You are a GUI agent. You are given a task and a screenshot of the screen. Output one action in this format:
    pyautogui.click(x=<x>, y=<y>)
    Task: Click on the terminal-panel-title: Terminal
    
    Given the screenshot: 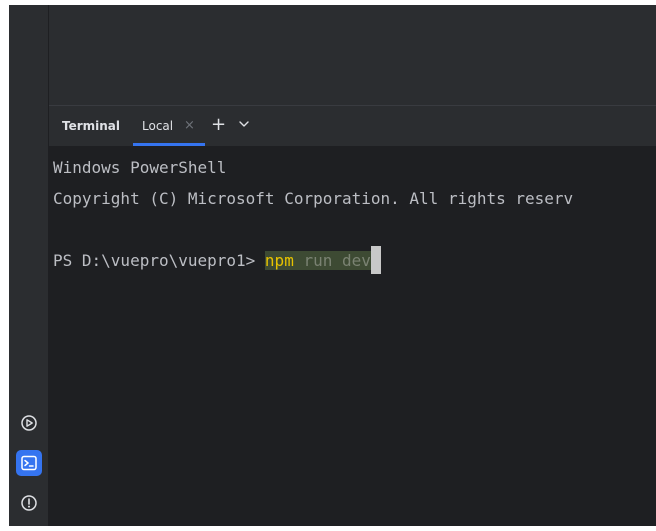 What is the action you would take?
    pyautogui.click(x=91, y=126)
    